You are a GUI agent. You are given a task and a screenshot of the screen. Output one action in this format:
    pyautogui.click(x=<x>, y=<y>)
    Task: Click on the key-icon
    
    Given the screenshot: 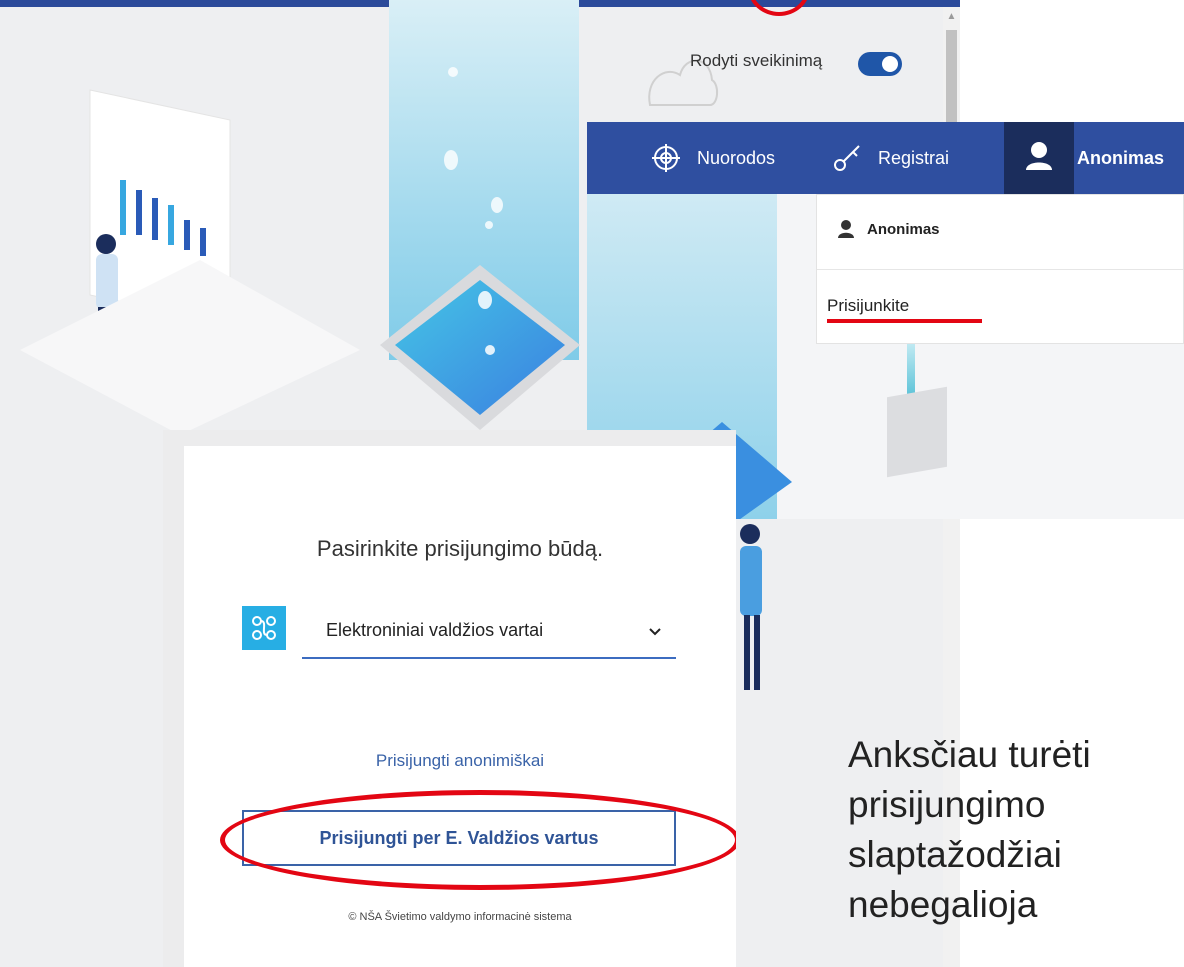 What is the action you would take?
    pyautogui.click(x=847, y=158)
    